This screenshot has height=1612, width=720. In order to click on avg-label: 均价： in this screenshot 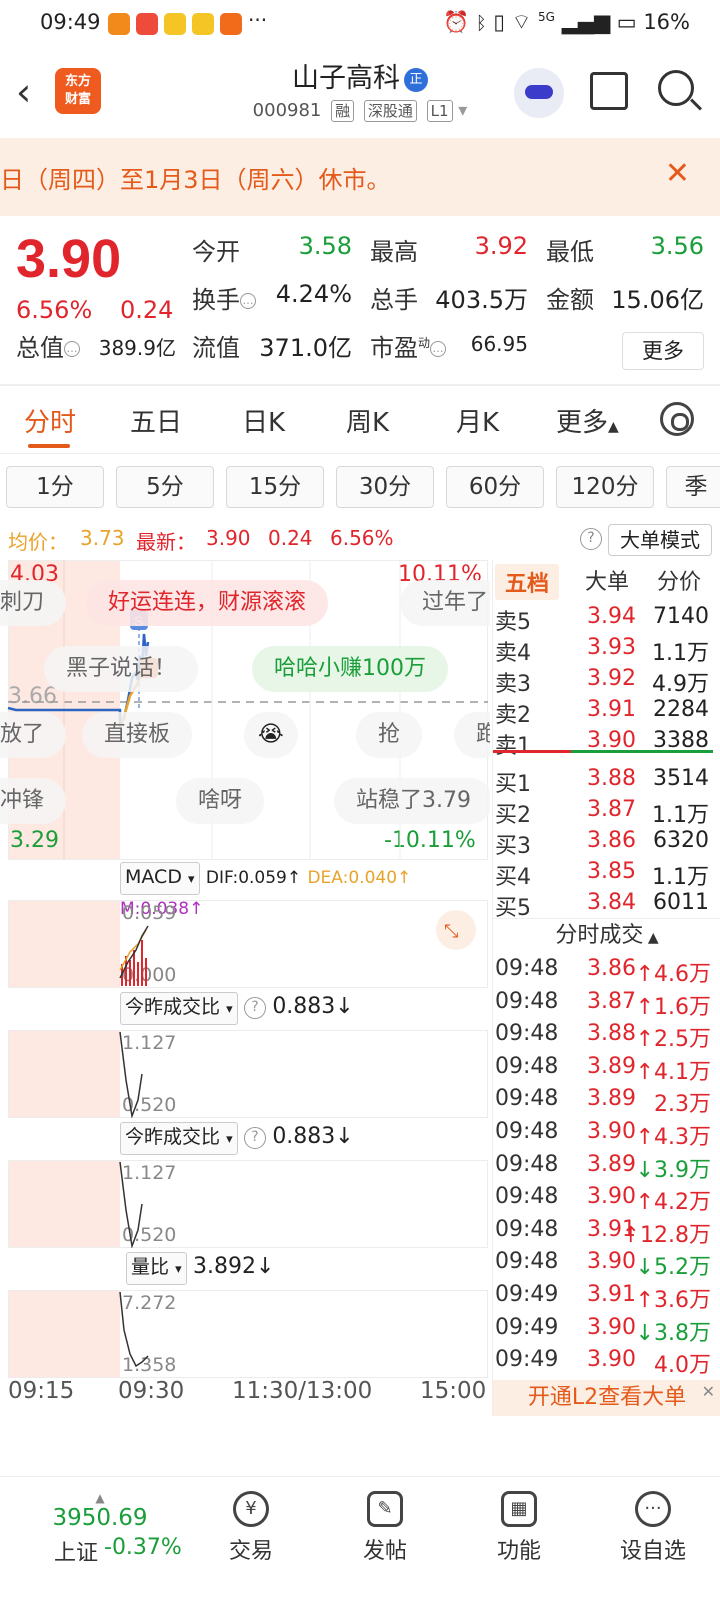, I will do `click(38, 542)`.